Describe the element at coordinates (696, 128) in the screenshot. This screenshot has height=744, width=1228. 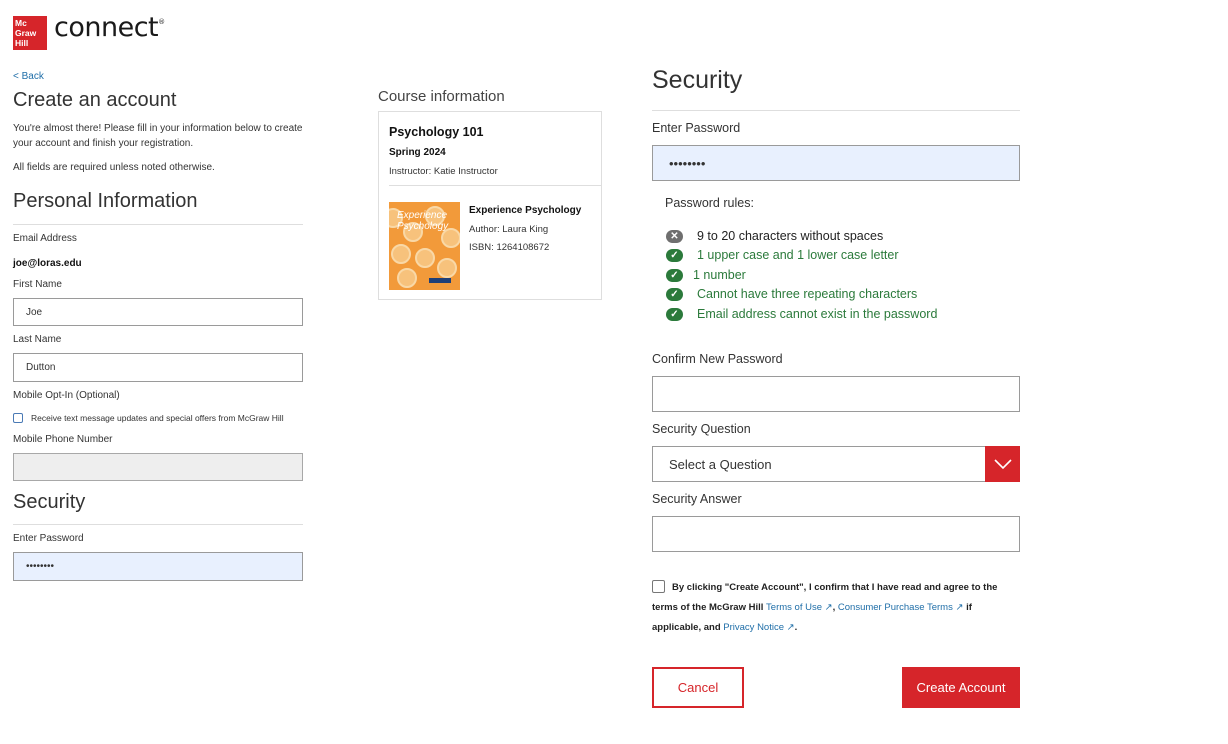
I see `password-label: Enter Password` at that location.